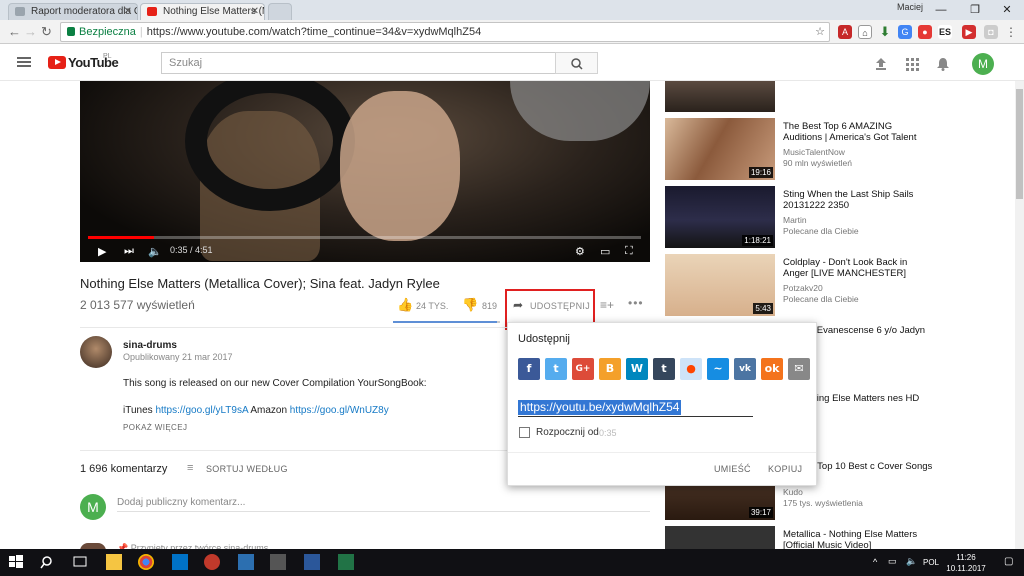 This screenshot has height=576, width=1024. What do you see at coordinates (580, 251) in the screenshot?
I see `settings-gear-icon: ⚙` at bounding box center [580, 251].